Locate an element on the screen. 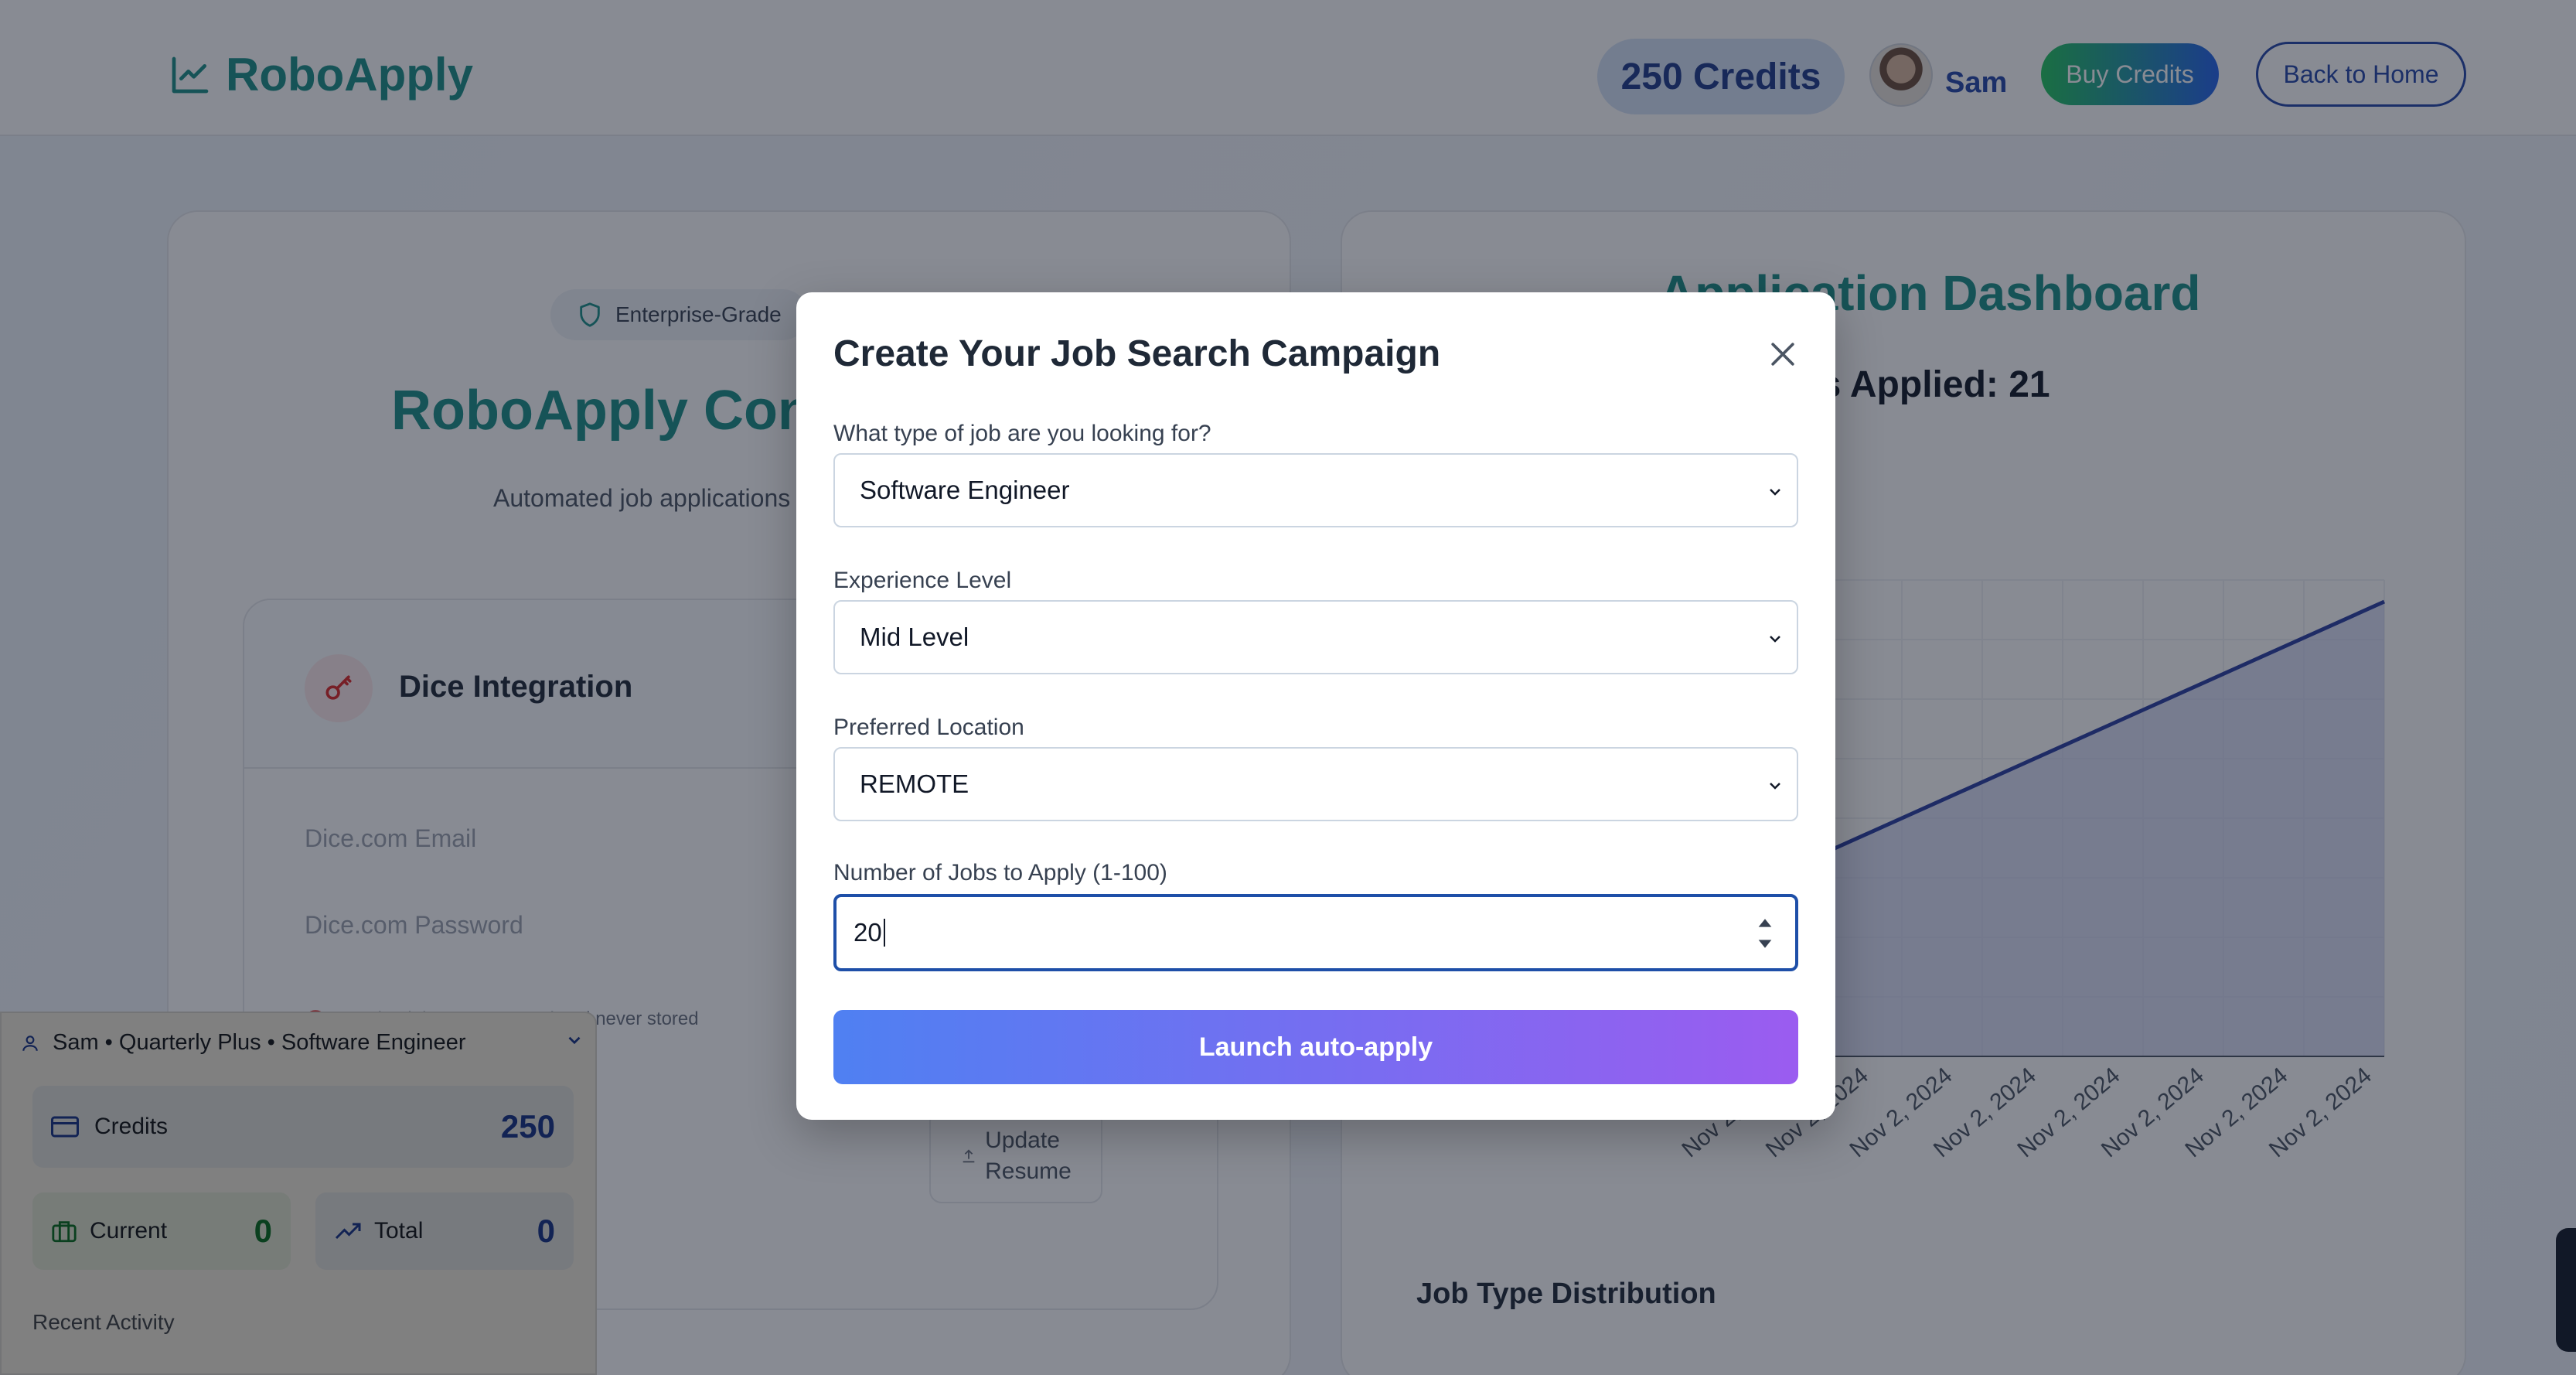 The image size is (2576, 1375). launch-auto-apply-button: Launch auto-apply is located at coordinates (1315, 1047).